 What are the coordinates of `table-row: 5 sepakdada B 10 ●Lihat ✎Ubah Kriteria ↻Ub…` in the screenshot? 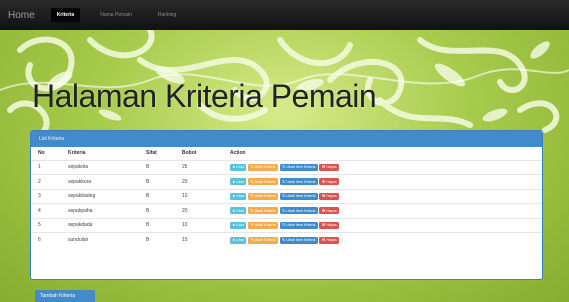 It's located at (286, 225).